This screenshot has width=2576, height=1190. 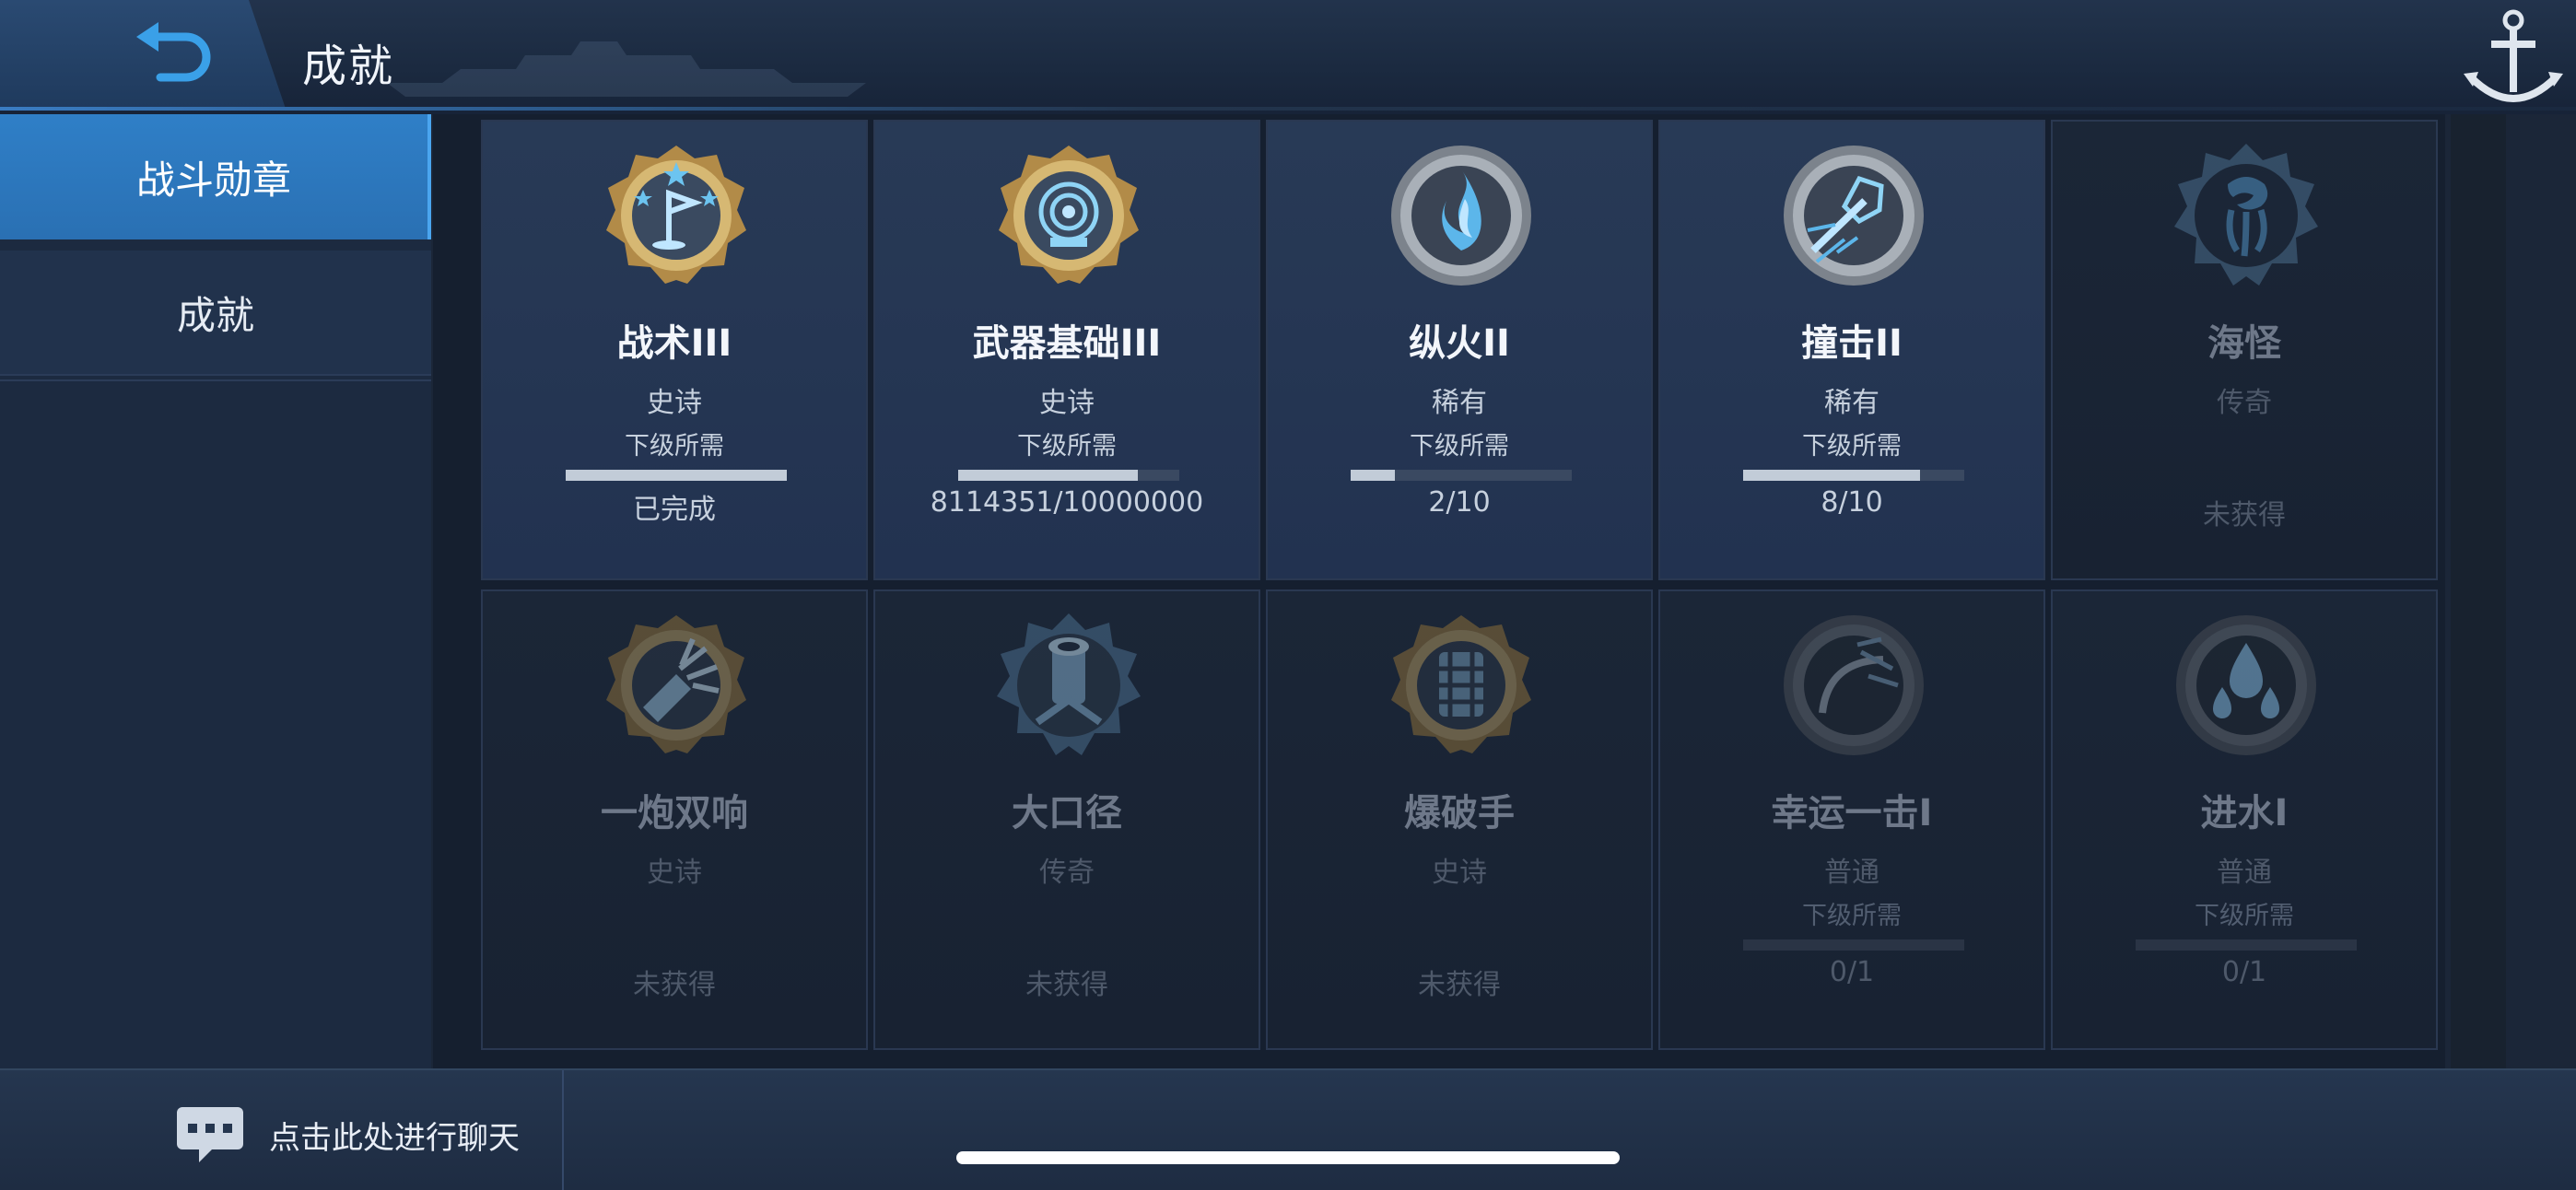 What do you see at coordinates (1459, 343) in the screenshot?
I see `medal-name: 纵火II` at bounding box center [1459, 343].